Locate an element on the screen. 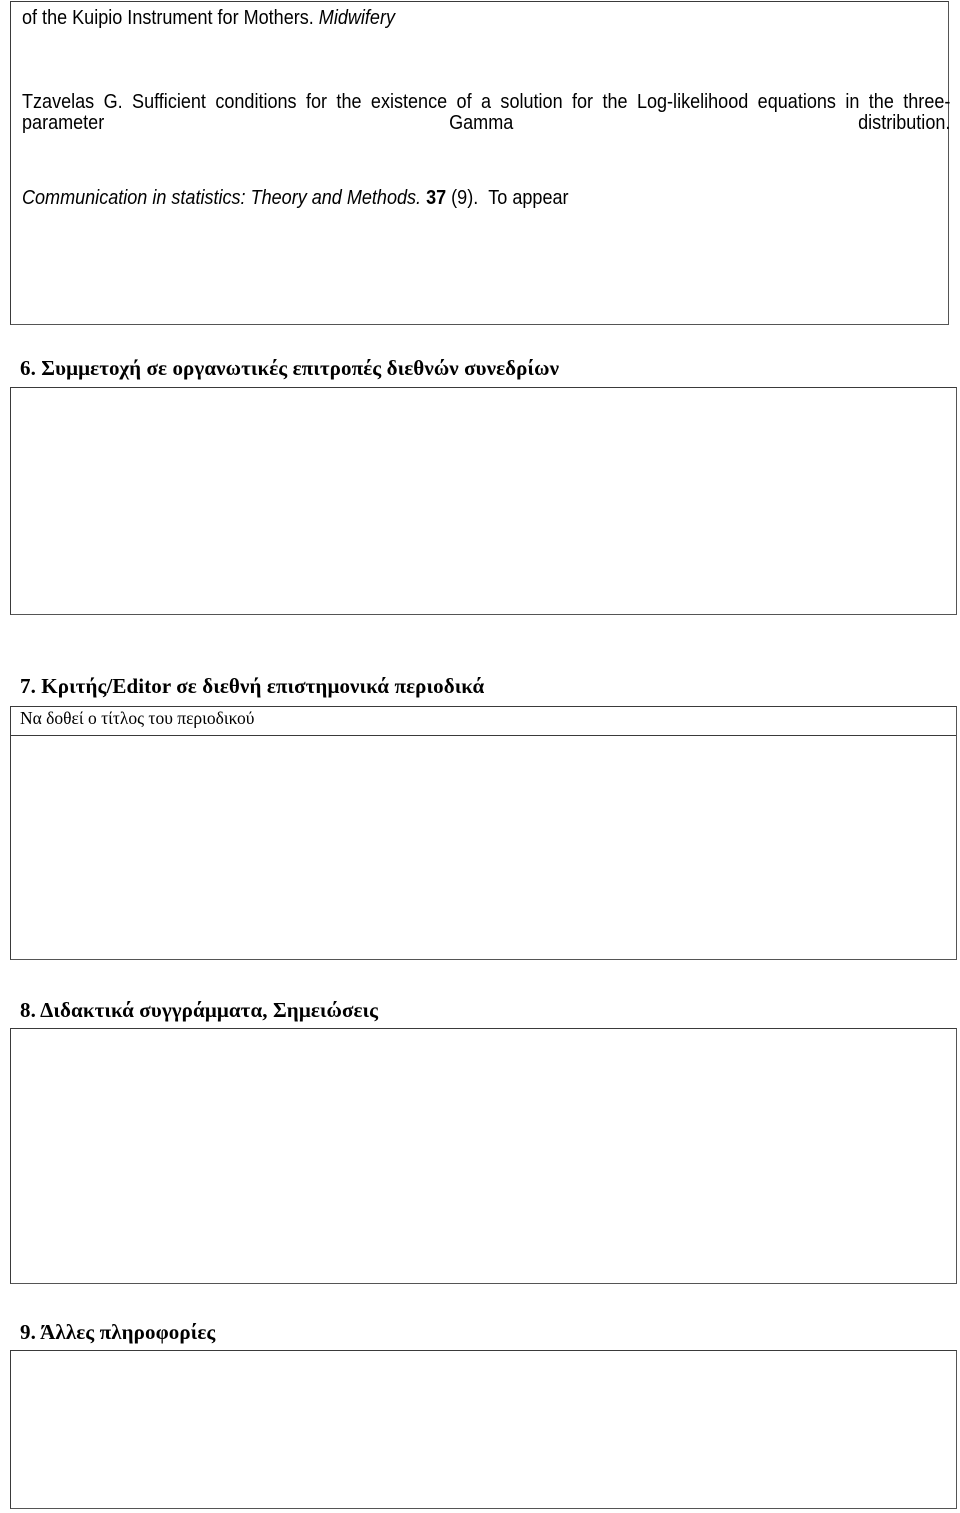 This screenshot has width=960, height=1513. section-7-table-header-label: Να δοθεί ο τίτλος του περιοδικού is located at coordinates (137, 718).